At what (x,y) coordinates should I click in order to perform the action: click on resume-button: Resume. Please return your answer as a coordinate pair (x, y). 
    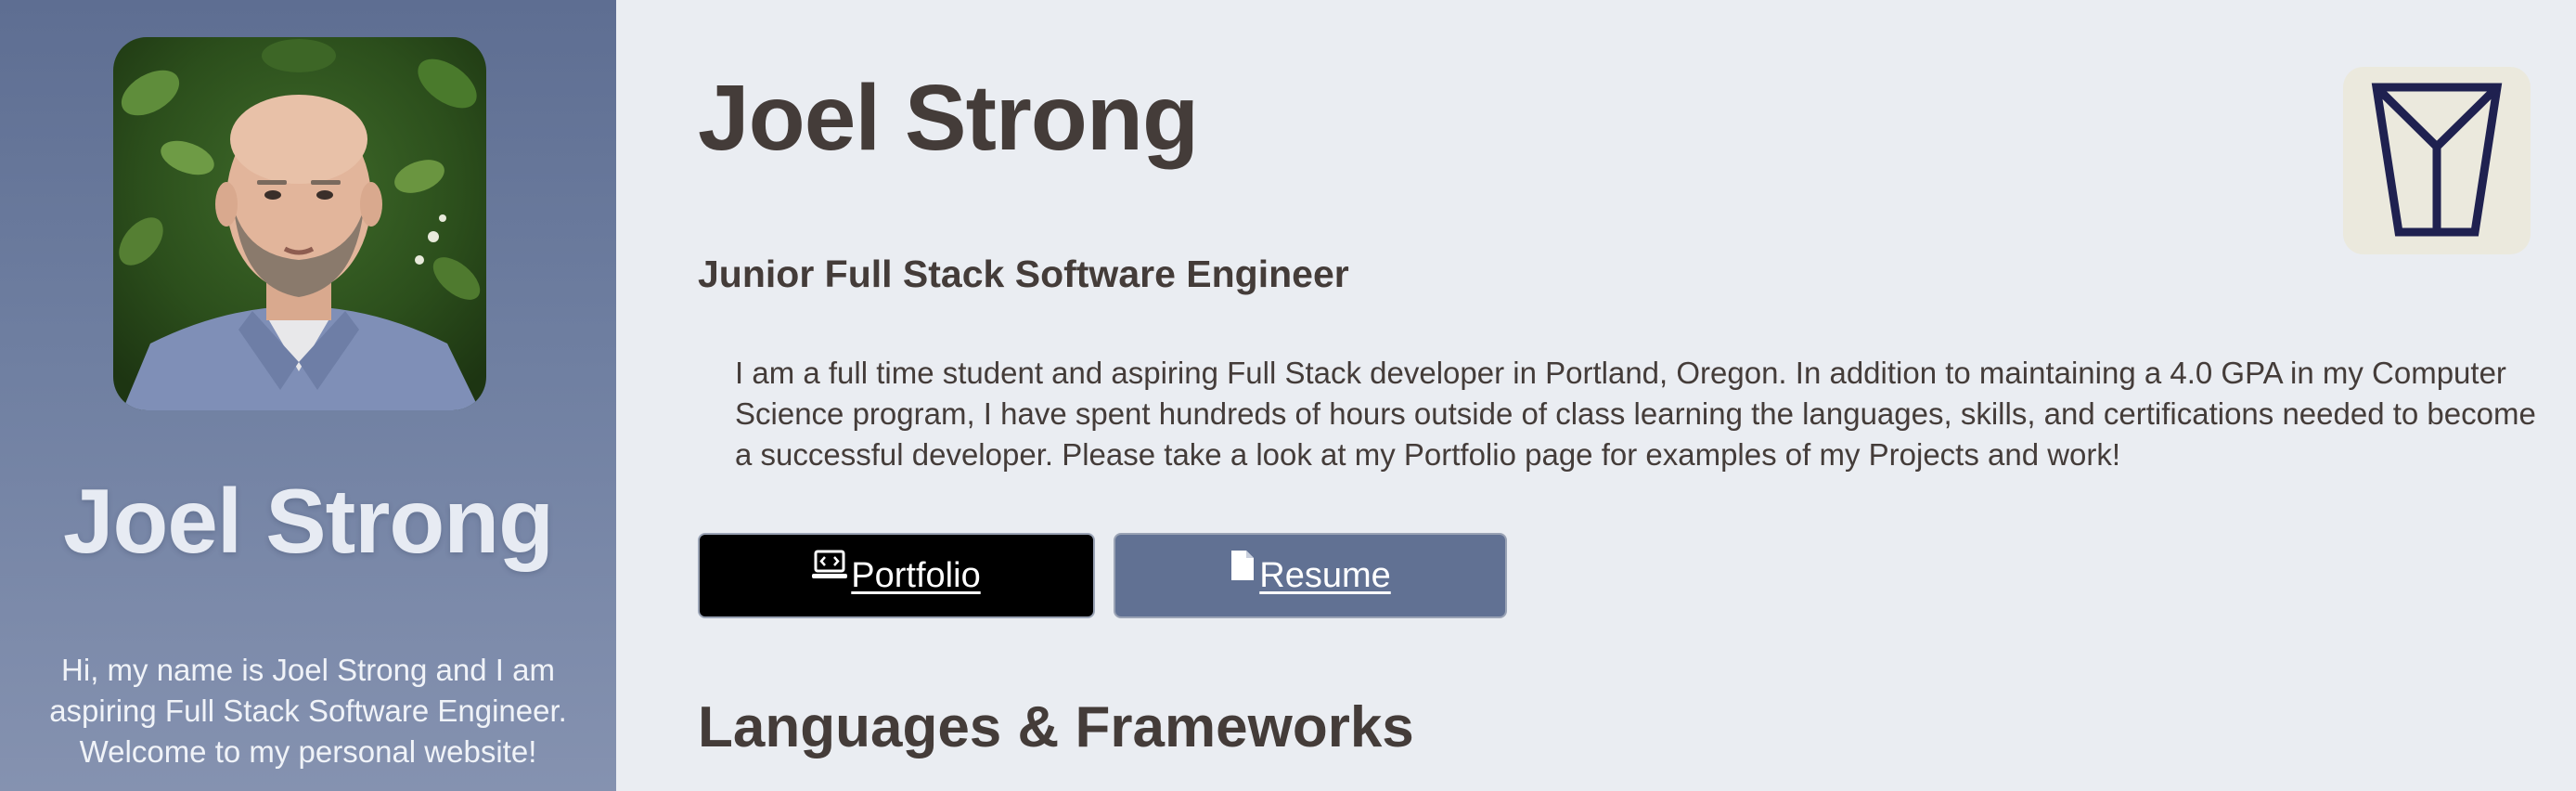
    Looking at the image, I should click on (1310, 576).